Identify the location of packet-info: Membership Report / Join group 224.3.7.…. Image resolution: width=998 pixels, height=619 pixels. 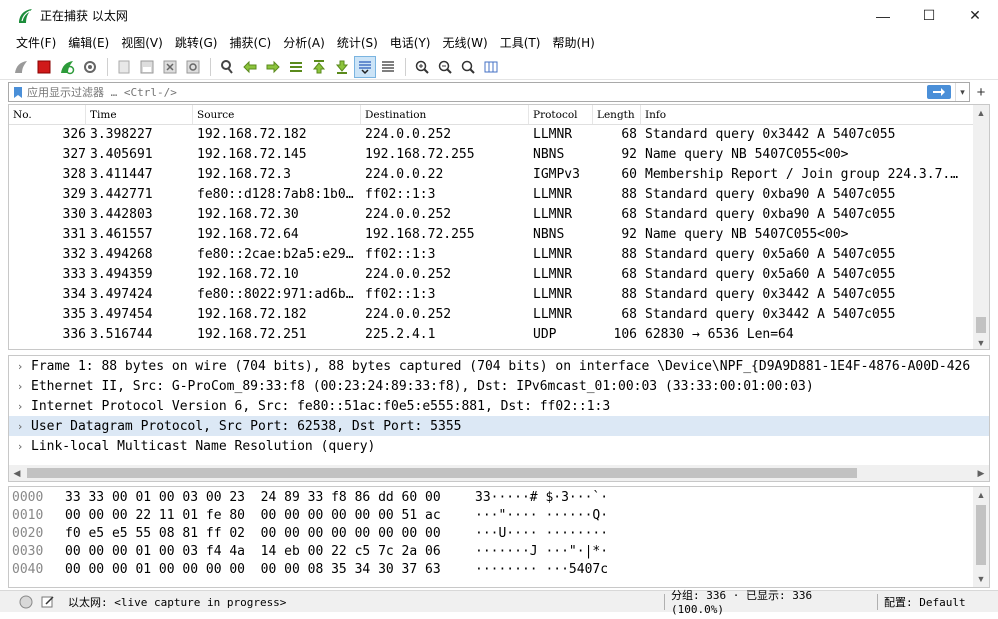
(802, 174).